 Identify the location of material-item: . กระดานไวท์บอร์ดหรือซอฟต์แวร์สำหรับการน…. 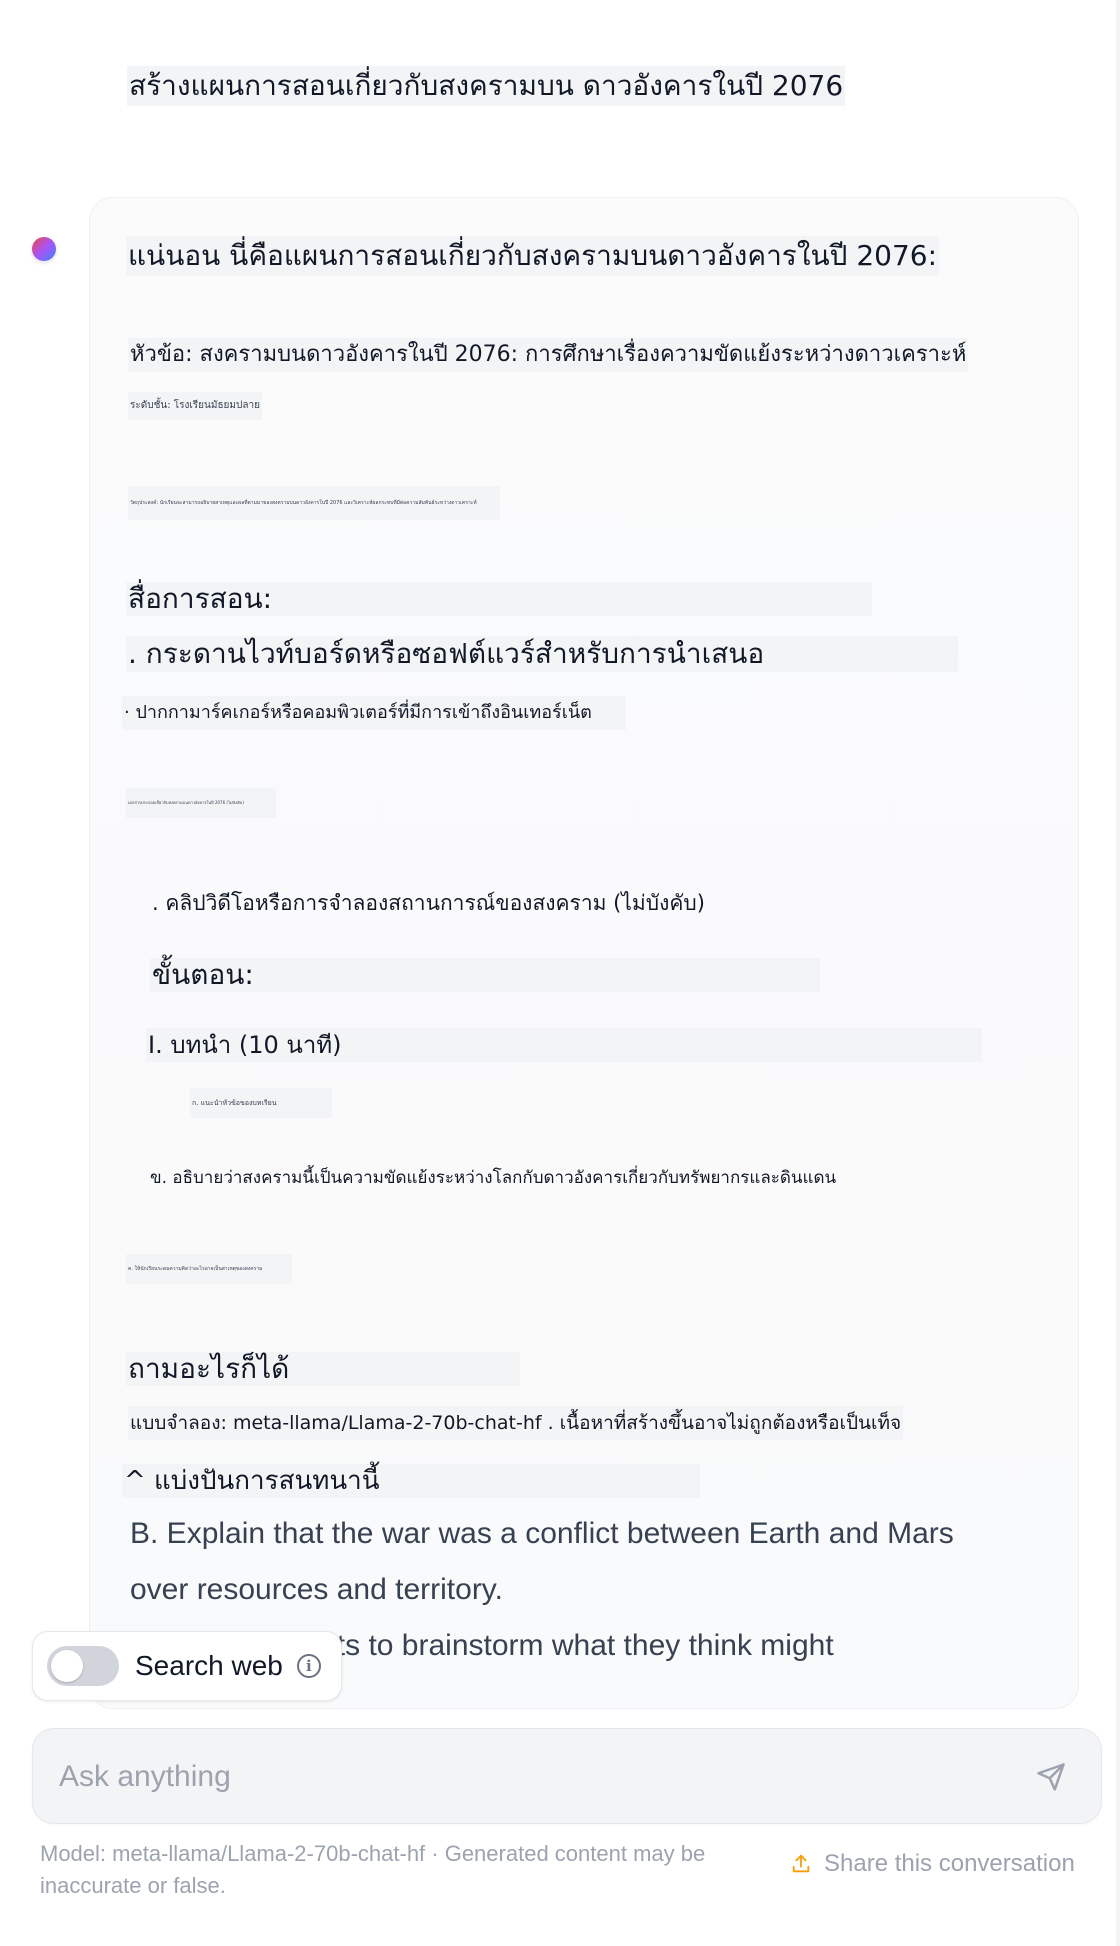
(542, 654).